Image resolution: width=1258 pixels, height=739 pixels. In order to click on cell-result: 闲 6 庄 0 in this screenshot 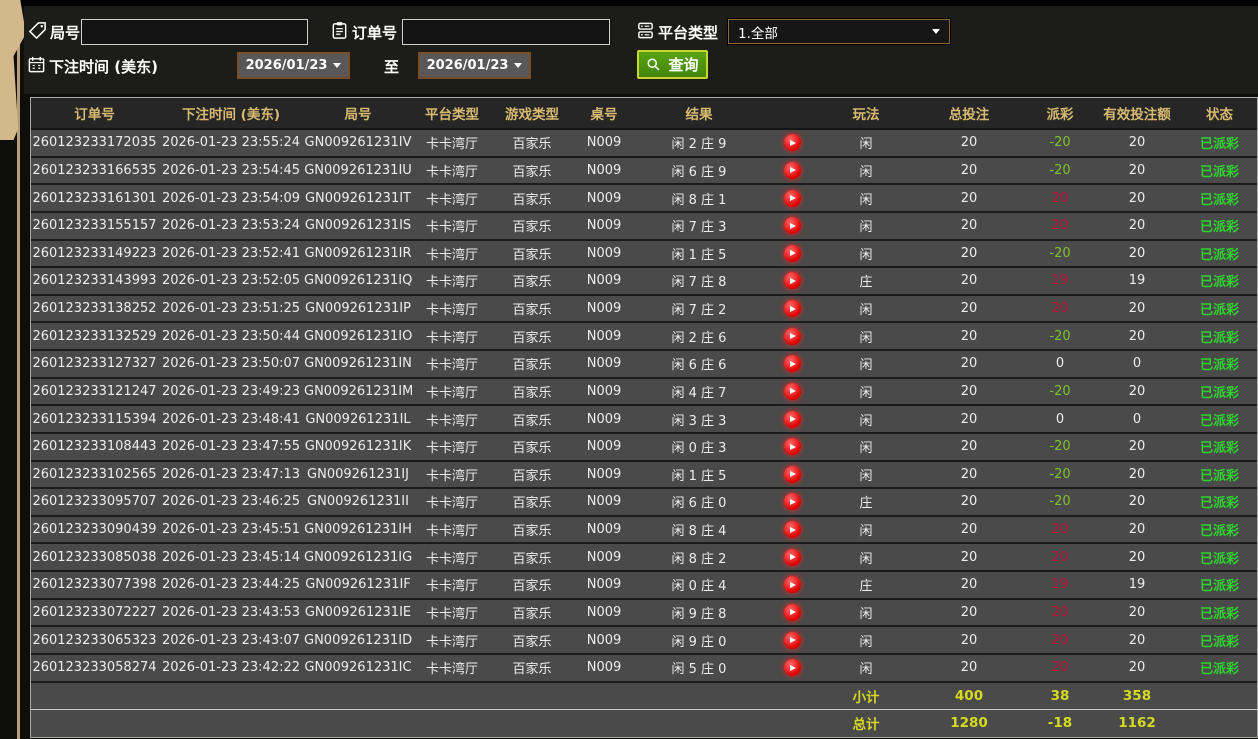, I will do `click(699, 502)`.